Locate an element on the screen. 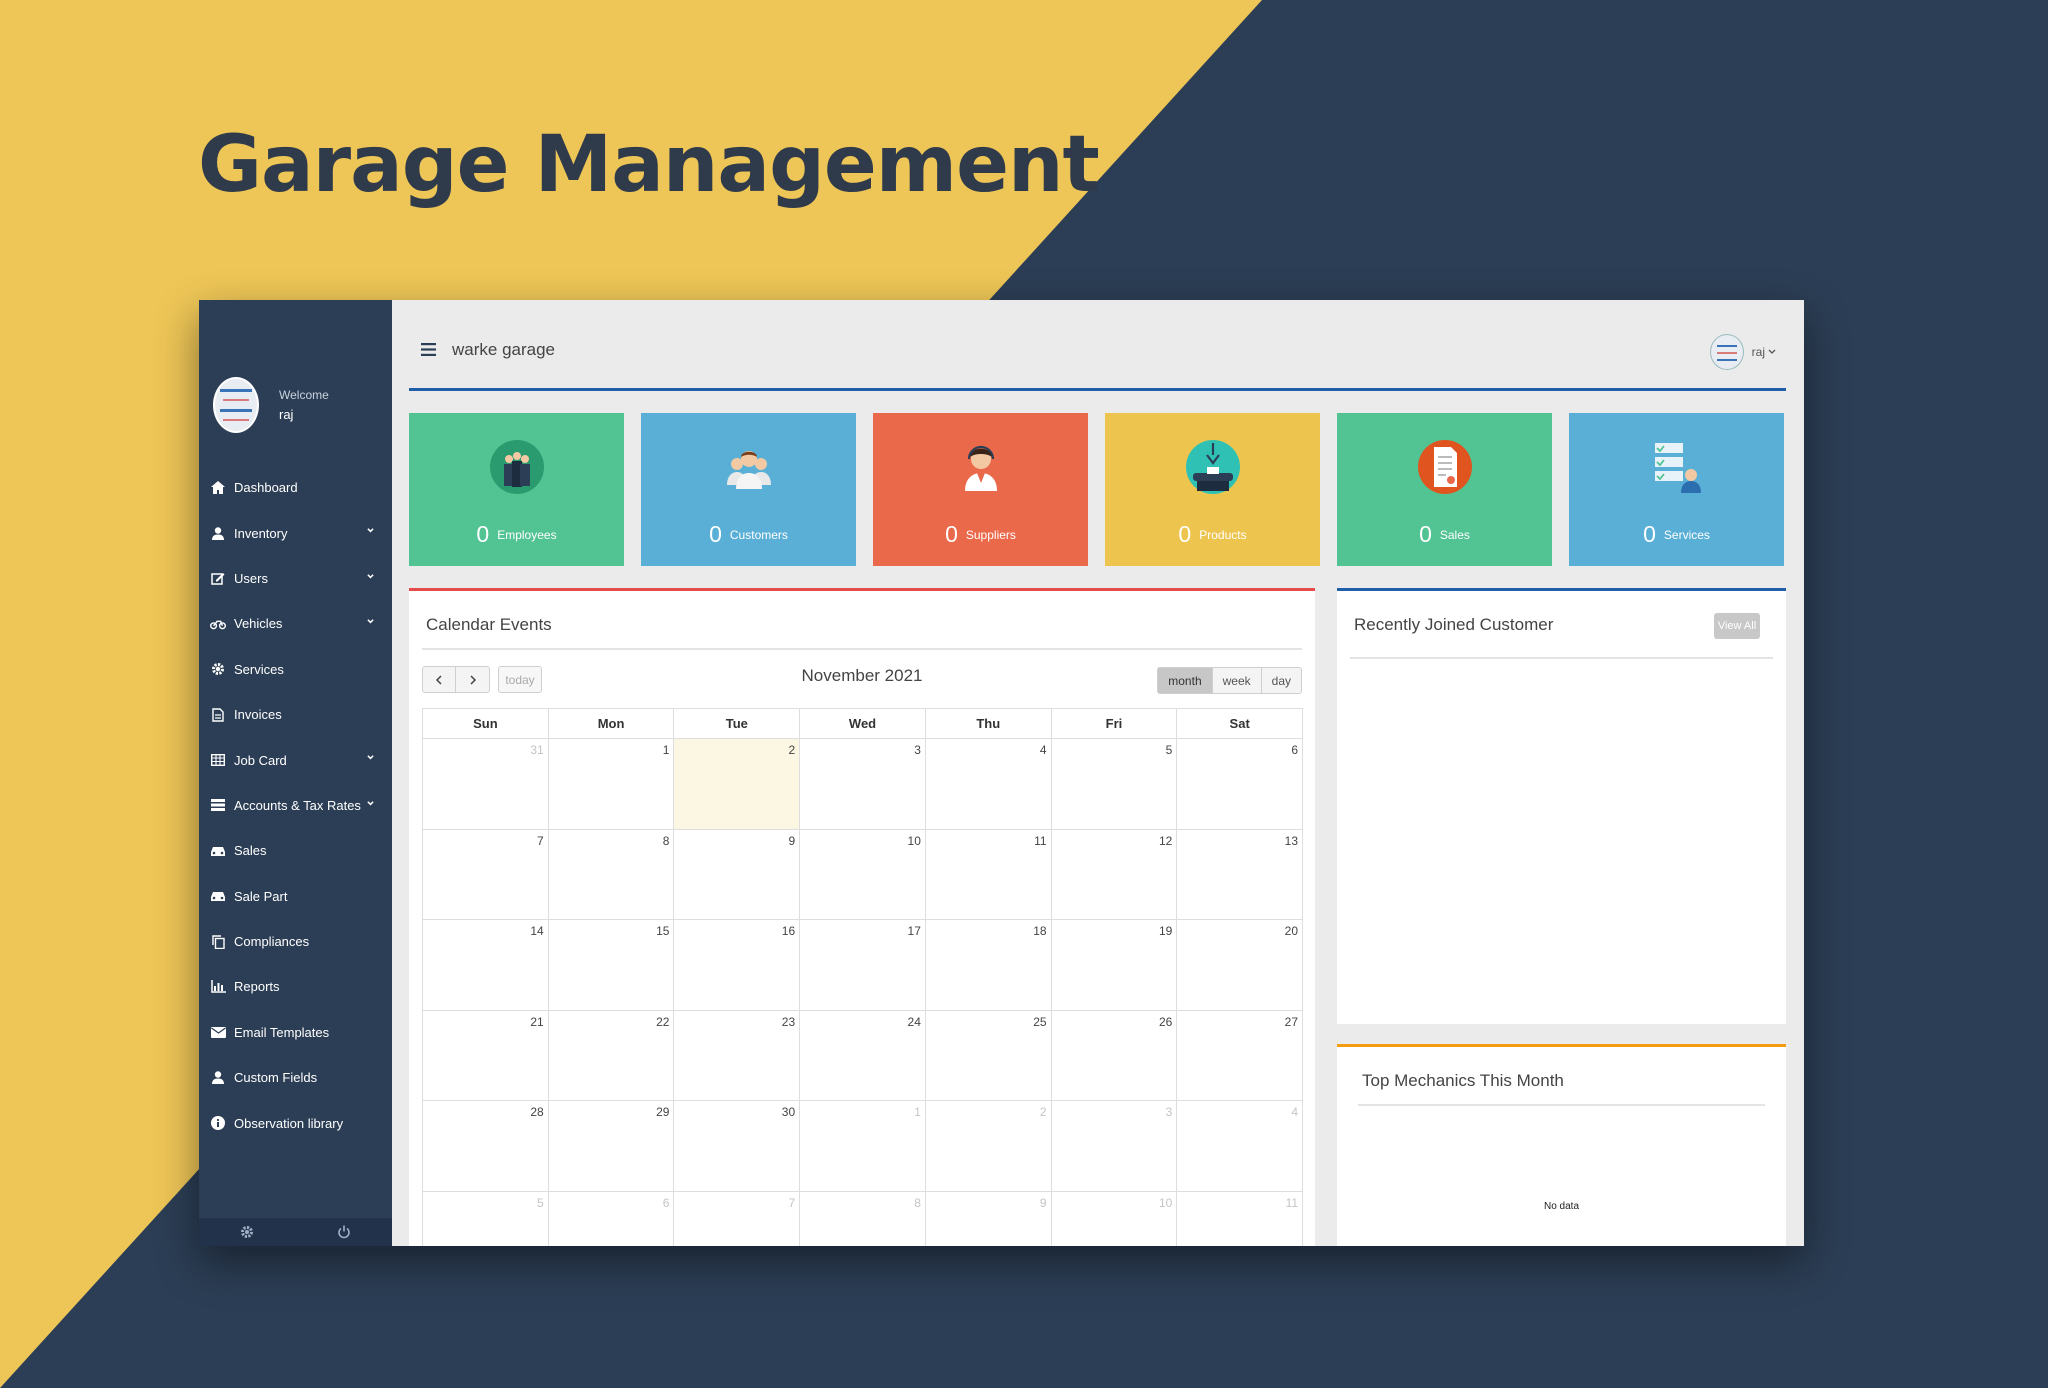  tile-services: 0 Services is located at coordinates (1676, 489).